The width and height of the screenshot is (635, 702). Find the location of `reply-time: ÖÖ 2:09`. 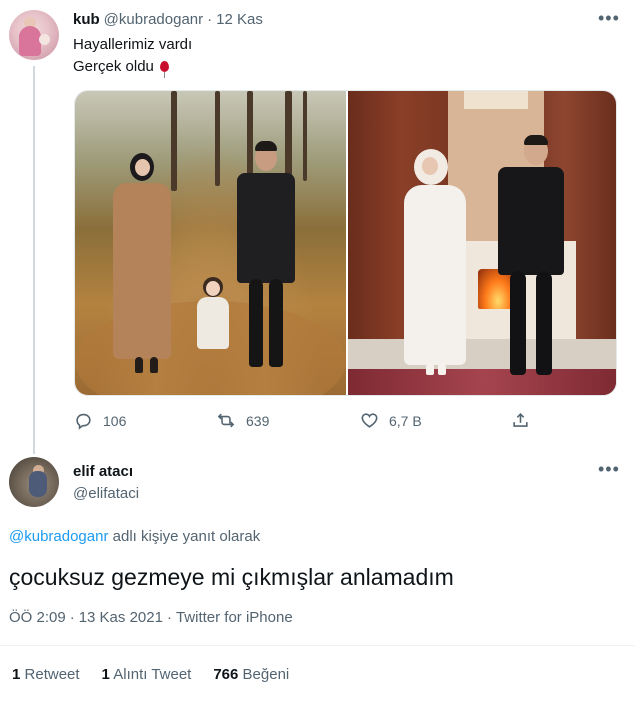

reply-time: ÖÖ 2:09 is located at coordinates (37, 617).